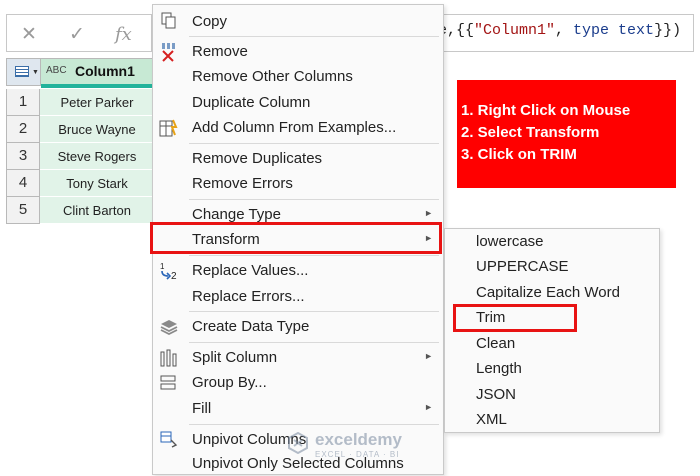 Image resolution: width=700 pixels, height=476 pixels. I want to click on submenu-item-capitalize: Capitalize Each Word, so click(548, 292).